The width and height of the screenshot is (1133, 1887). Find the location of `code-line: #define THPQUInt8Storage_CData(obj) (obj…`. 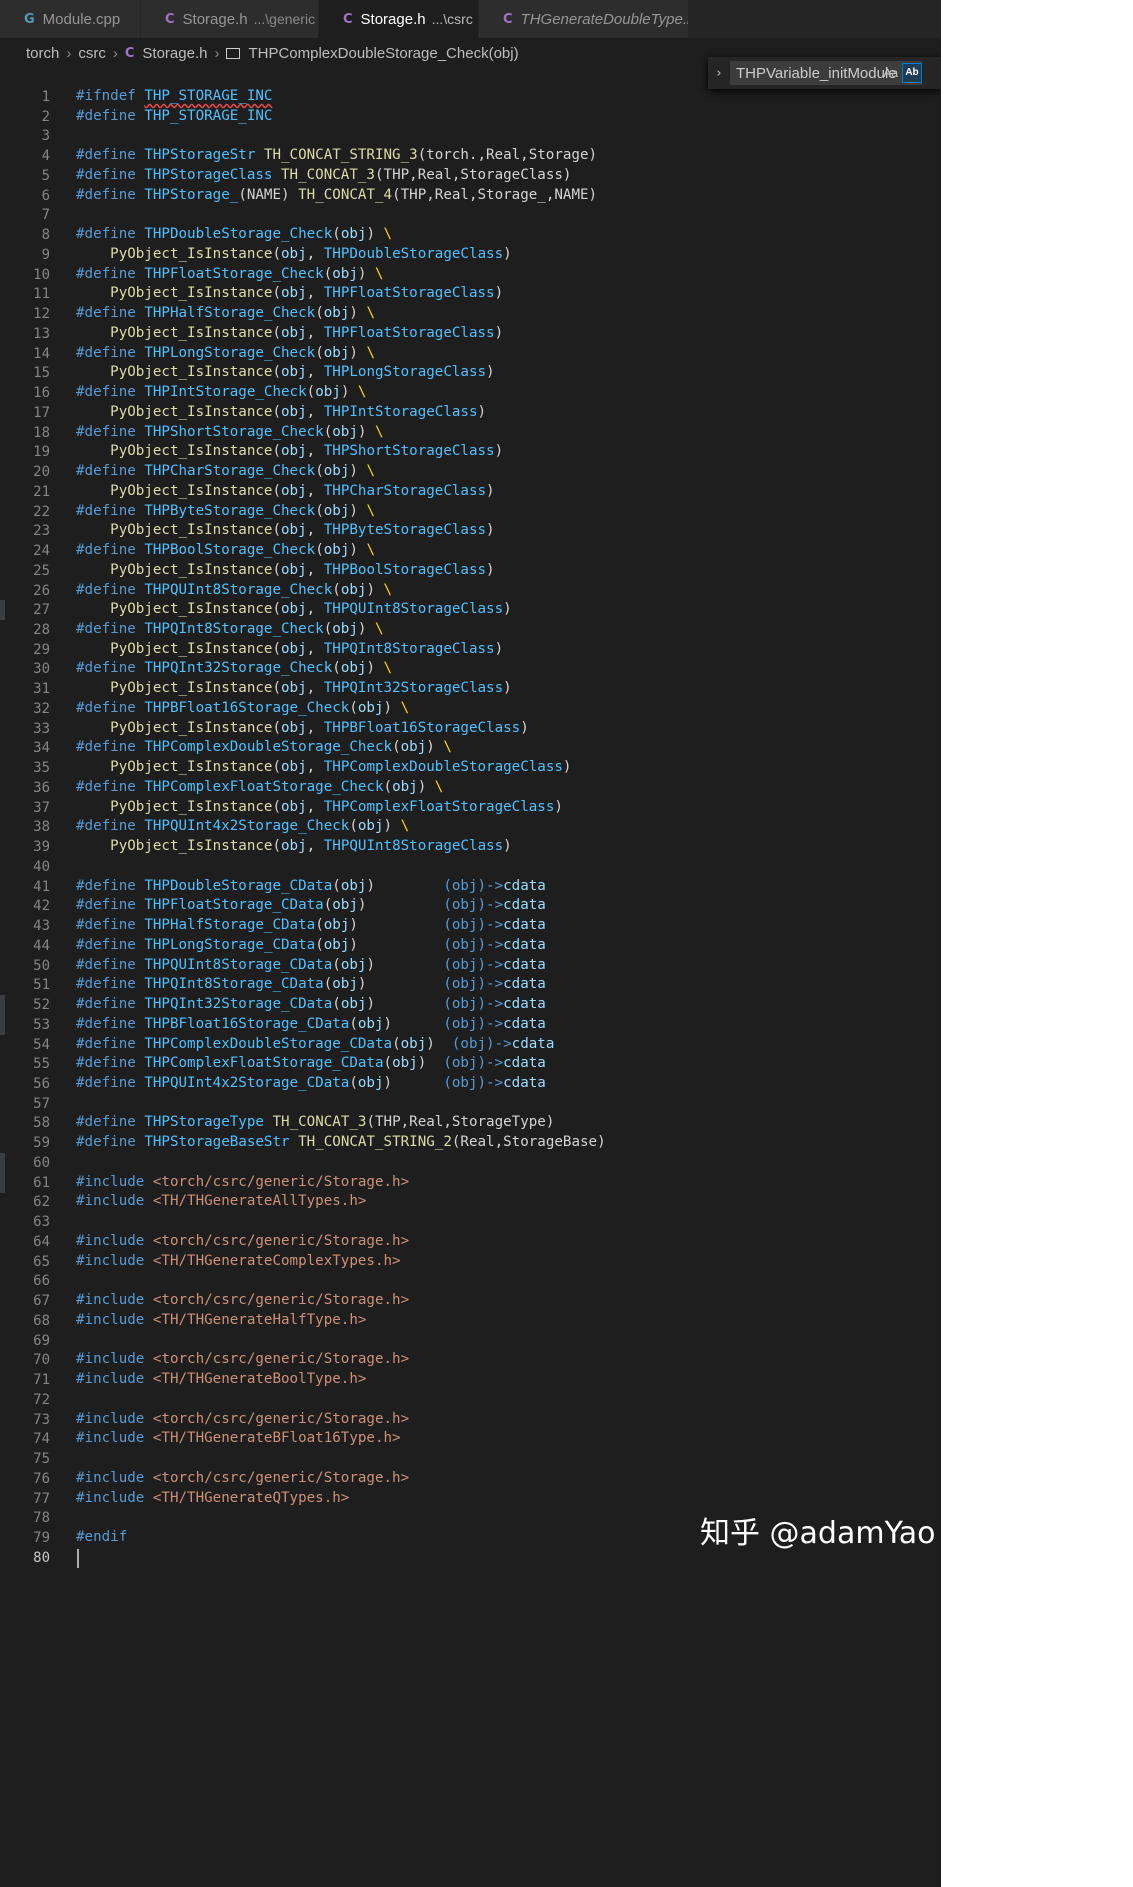

code-line: #define THPQUInt8Storage_CData(obj) (obj… is located at coordinates (311, 965).